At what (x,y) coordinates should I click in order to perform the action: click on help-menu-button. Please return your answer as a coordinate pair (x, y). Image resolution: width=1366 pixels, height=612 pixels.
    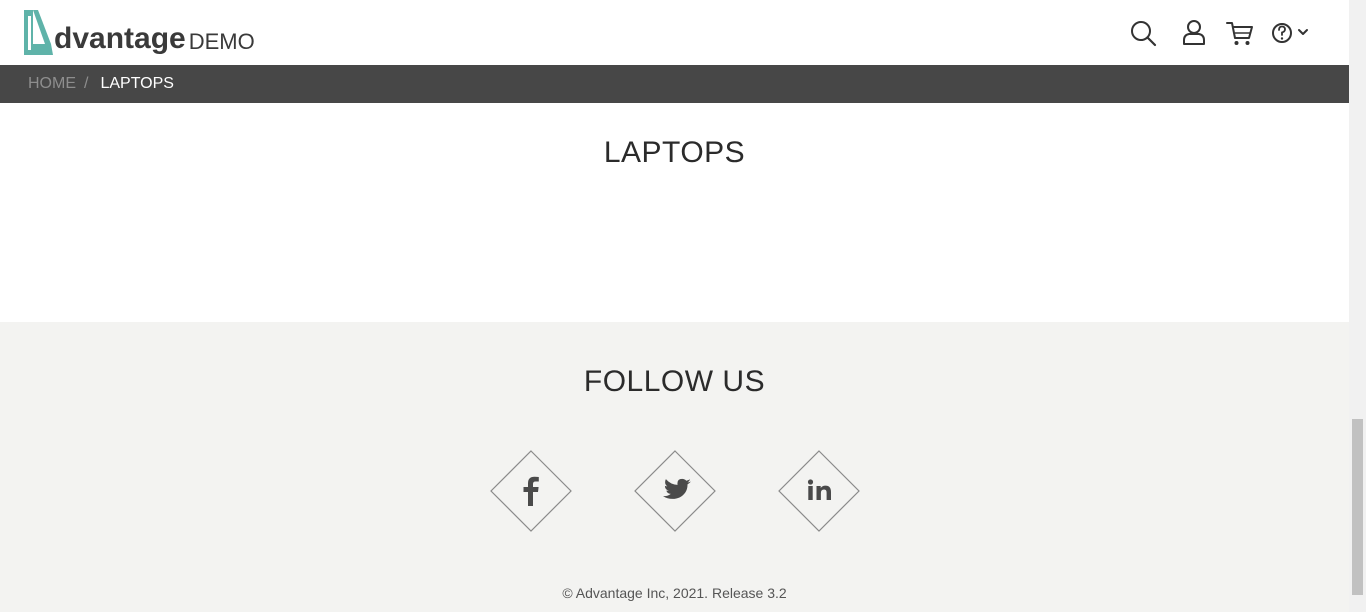
    Looking at the image, I should click on (1291, 33).